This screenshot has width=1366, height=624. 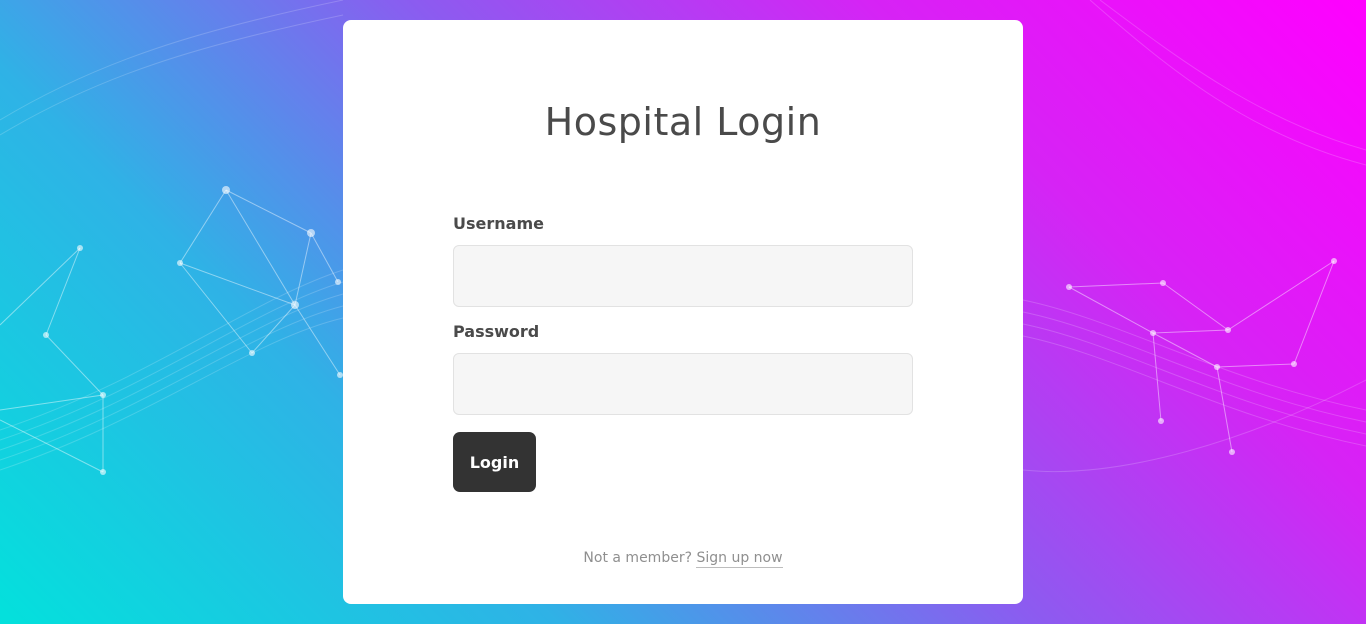 I want to click on signup-prompt: Not a member? Sign up now, so click(x=683, y=559).